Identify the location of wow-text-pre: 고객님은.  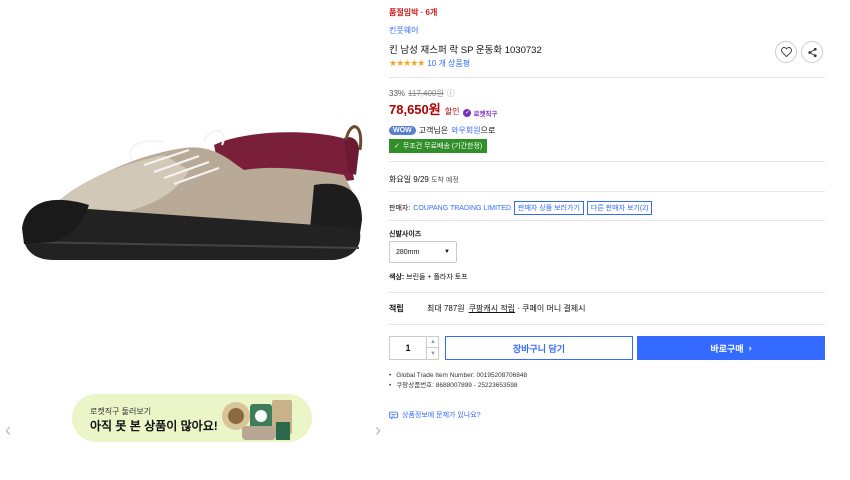
(433, 130).